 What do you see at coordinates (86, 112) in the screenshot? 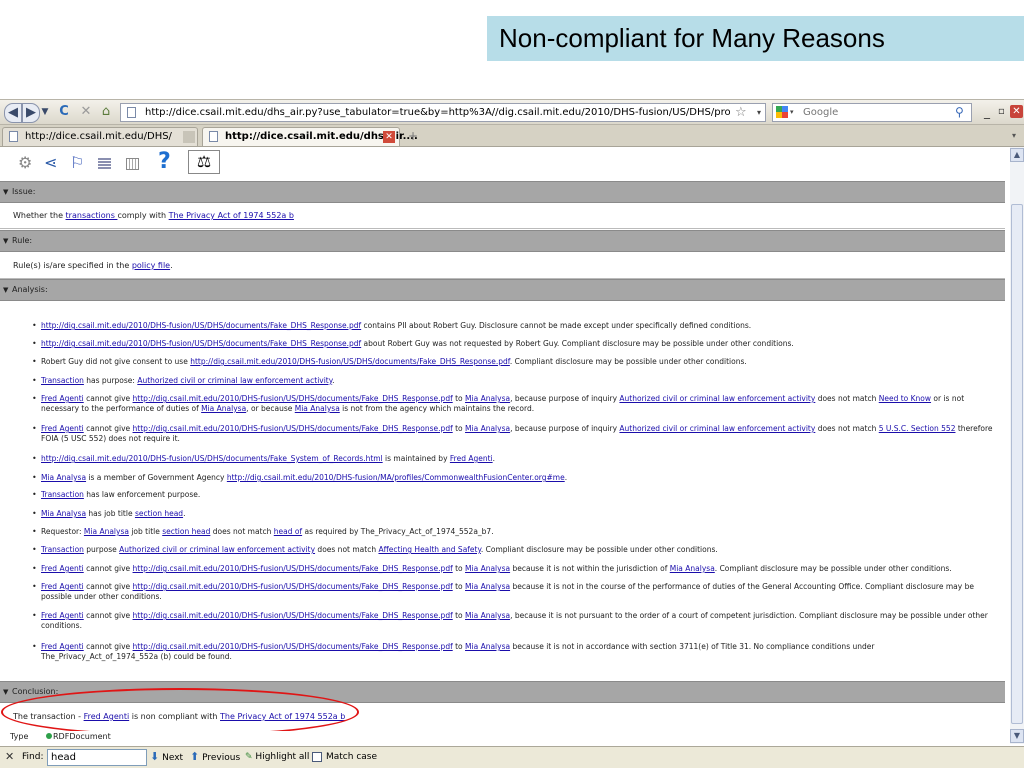
I see `stop-button: ✕` at bounding box center [86, 112].